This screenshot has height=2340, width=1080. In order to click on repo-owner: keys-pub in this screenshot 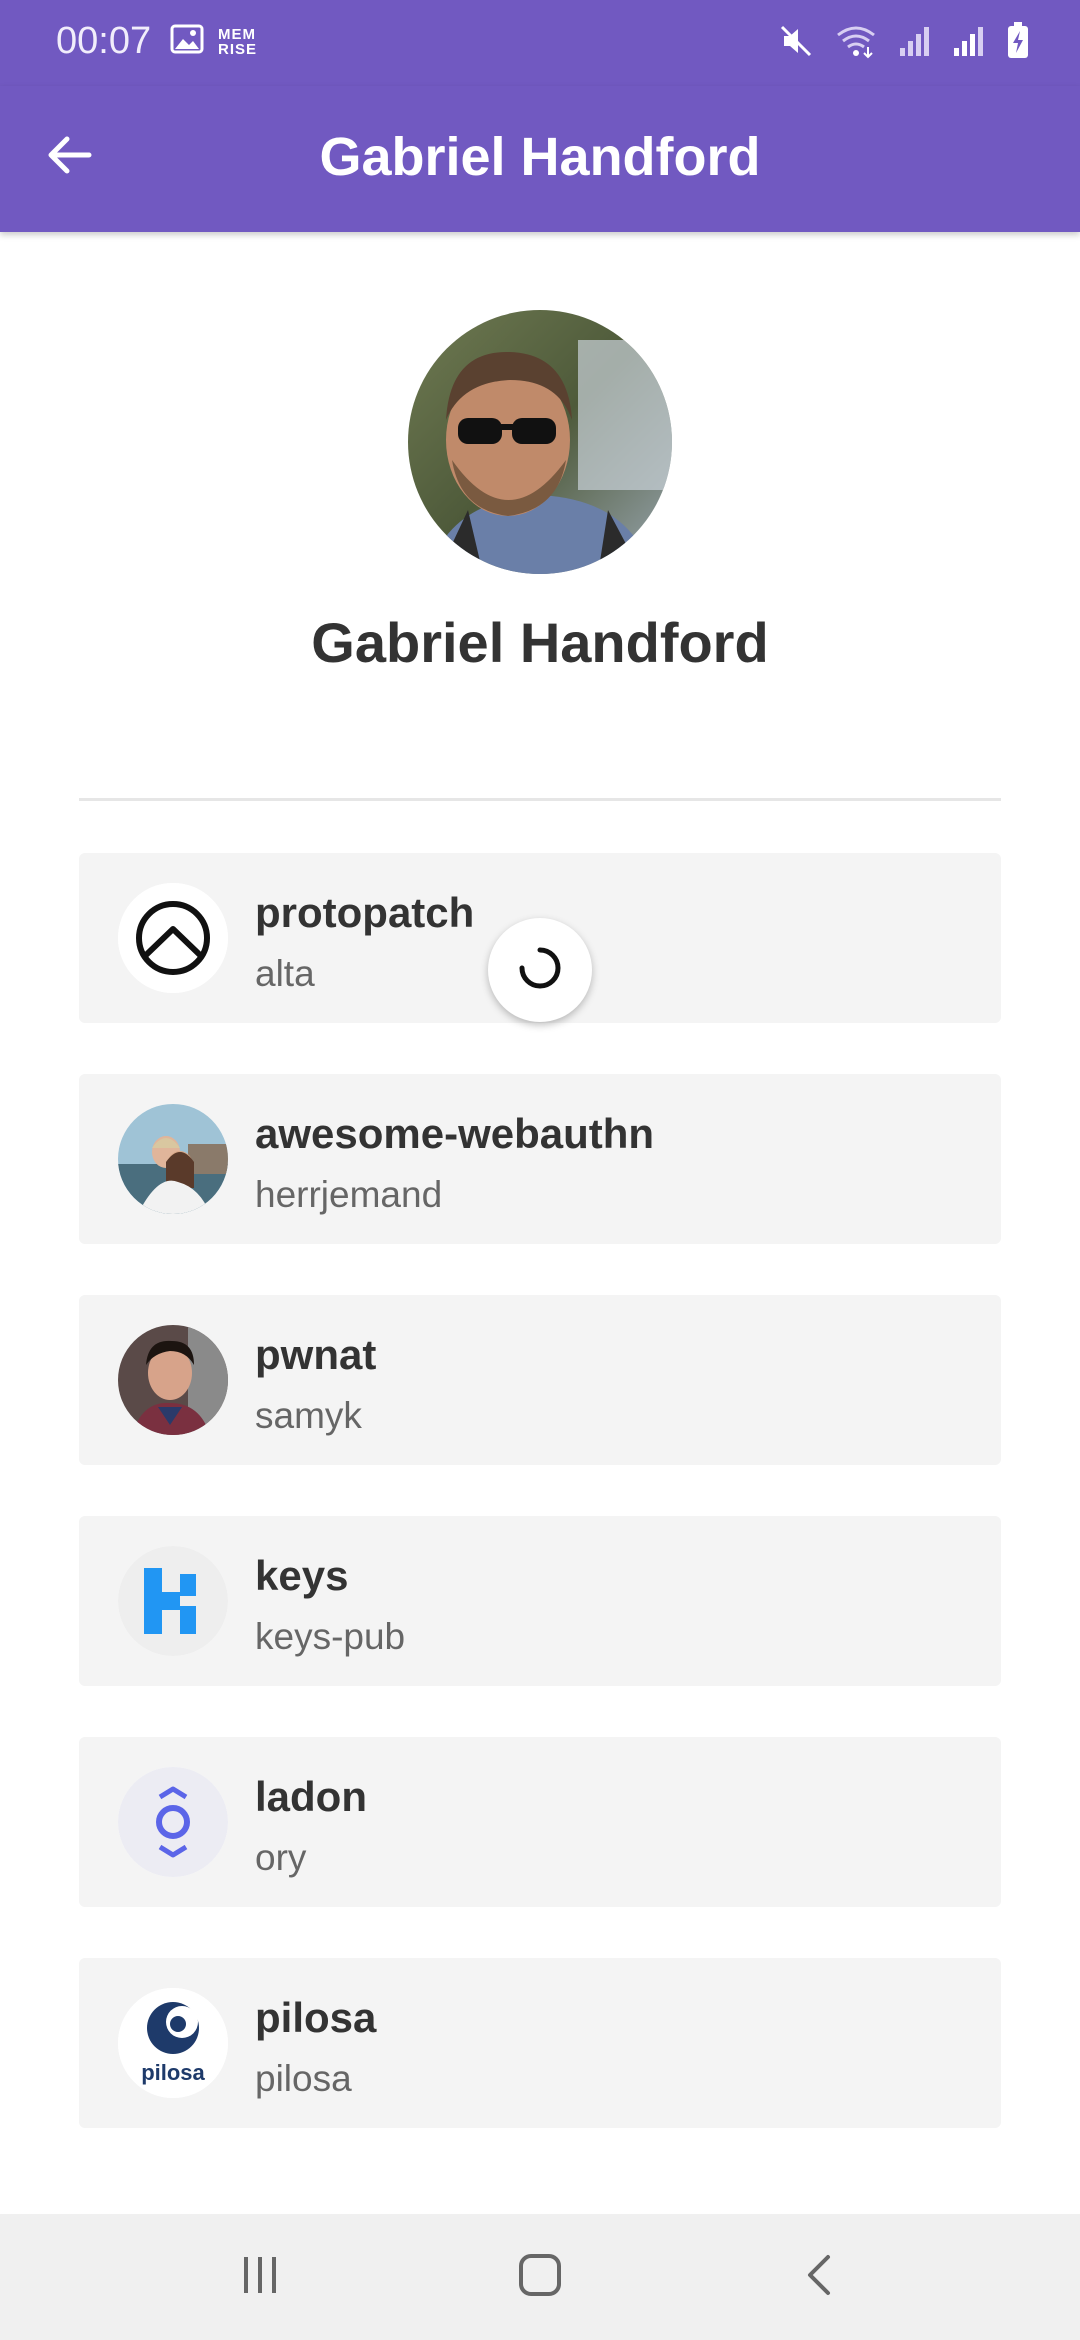, I will do `click(330, 1636)`.